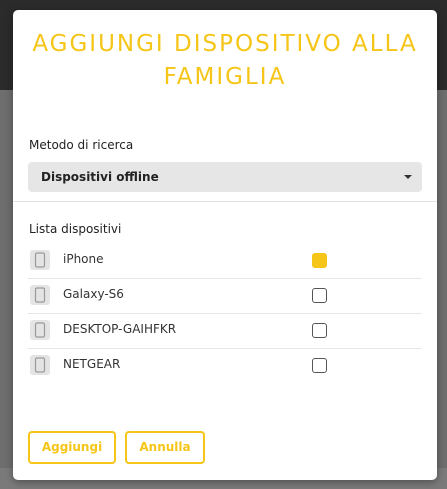 The image size is (447, 489). What do you see at coordinates (81, 145) in the screenshot?
I see `search-method-label: Metodo di ricerca` at bounding box center [81, 145].